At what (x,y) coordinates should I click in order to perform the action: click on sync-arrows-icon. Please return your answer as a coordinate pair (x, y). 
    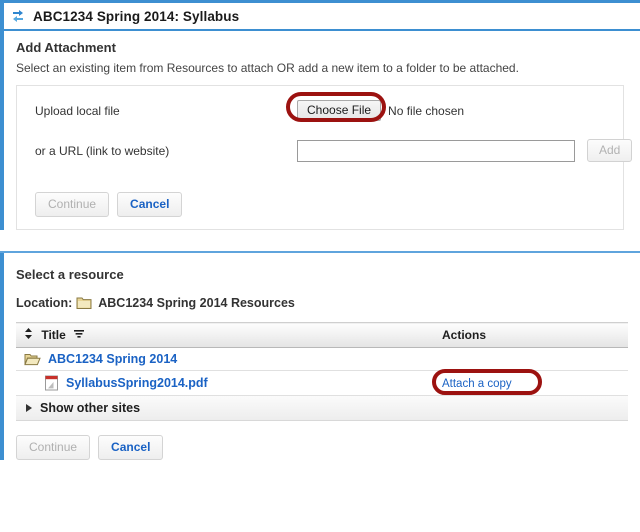
    Looking at the image, I should click on (18, 16).